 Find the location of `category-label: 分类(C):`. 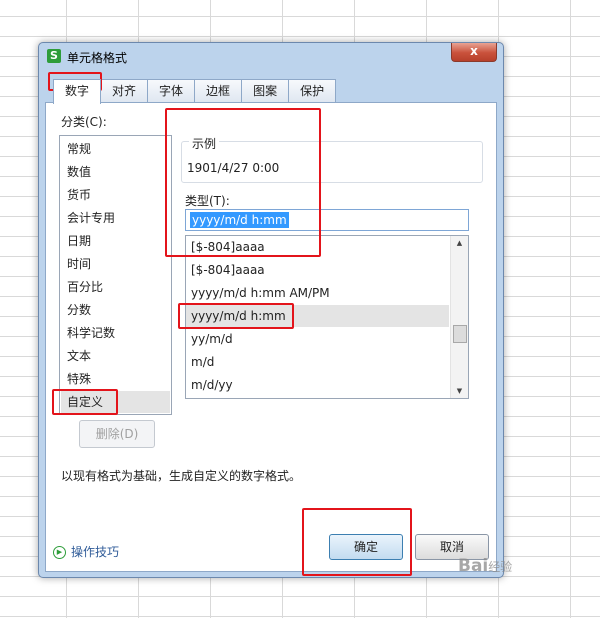

category-label: 分类(C): is located at coordinates (84, 122).